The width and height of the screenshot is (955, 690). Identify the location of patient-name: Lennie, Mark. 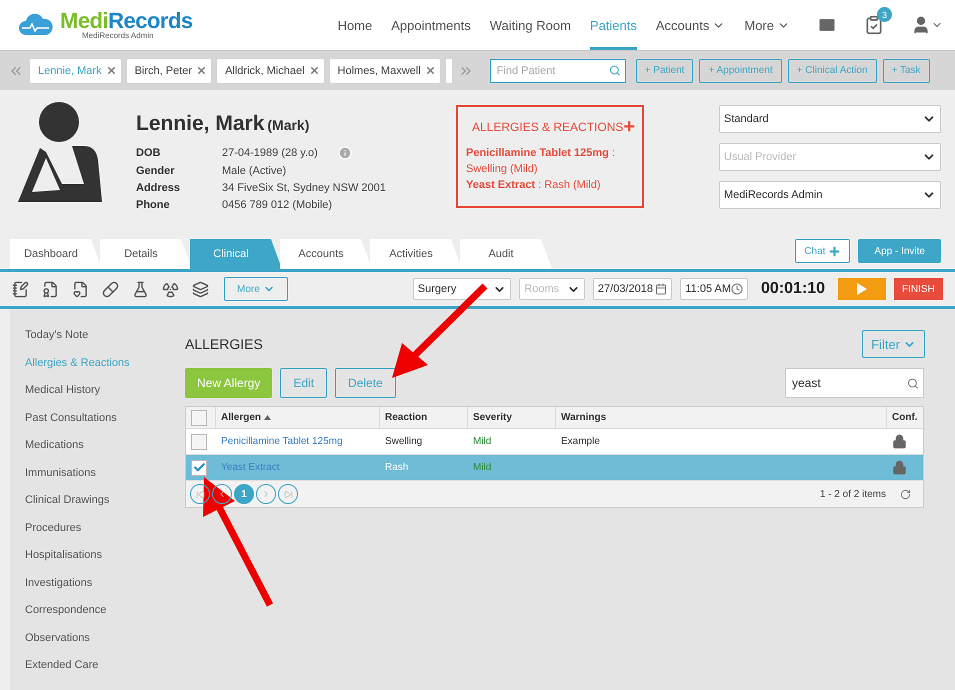
(200, 124).